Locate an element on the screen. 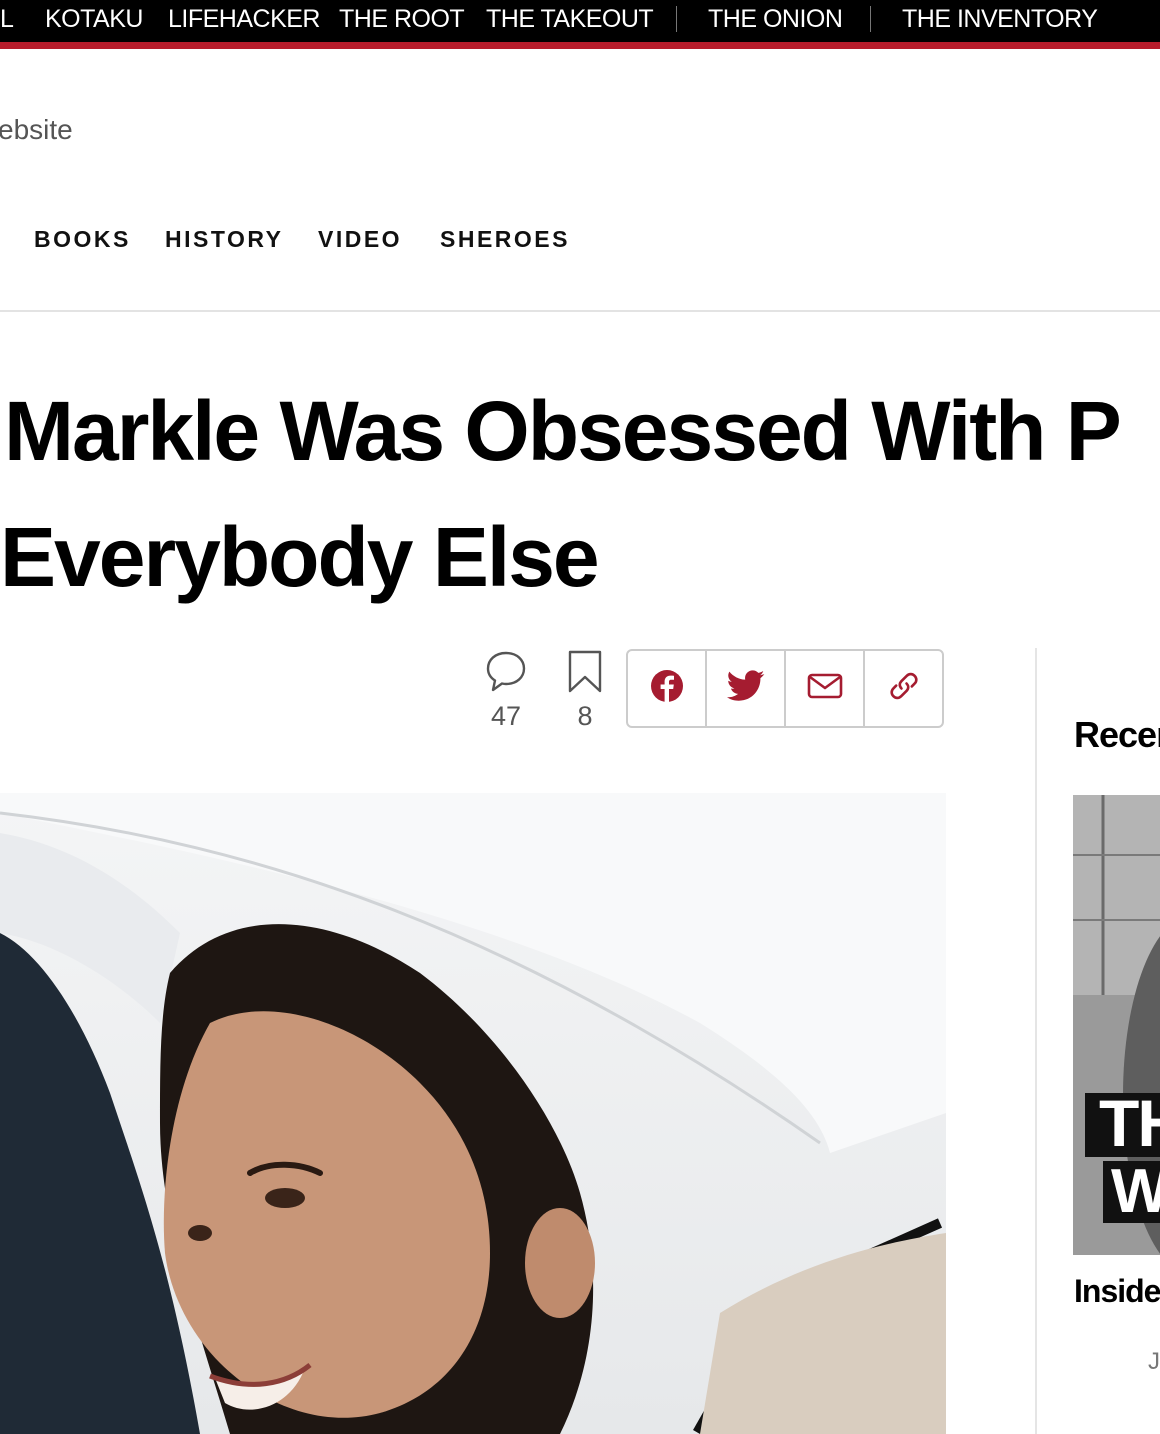  email-icon is located at coordinates (825, 688).